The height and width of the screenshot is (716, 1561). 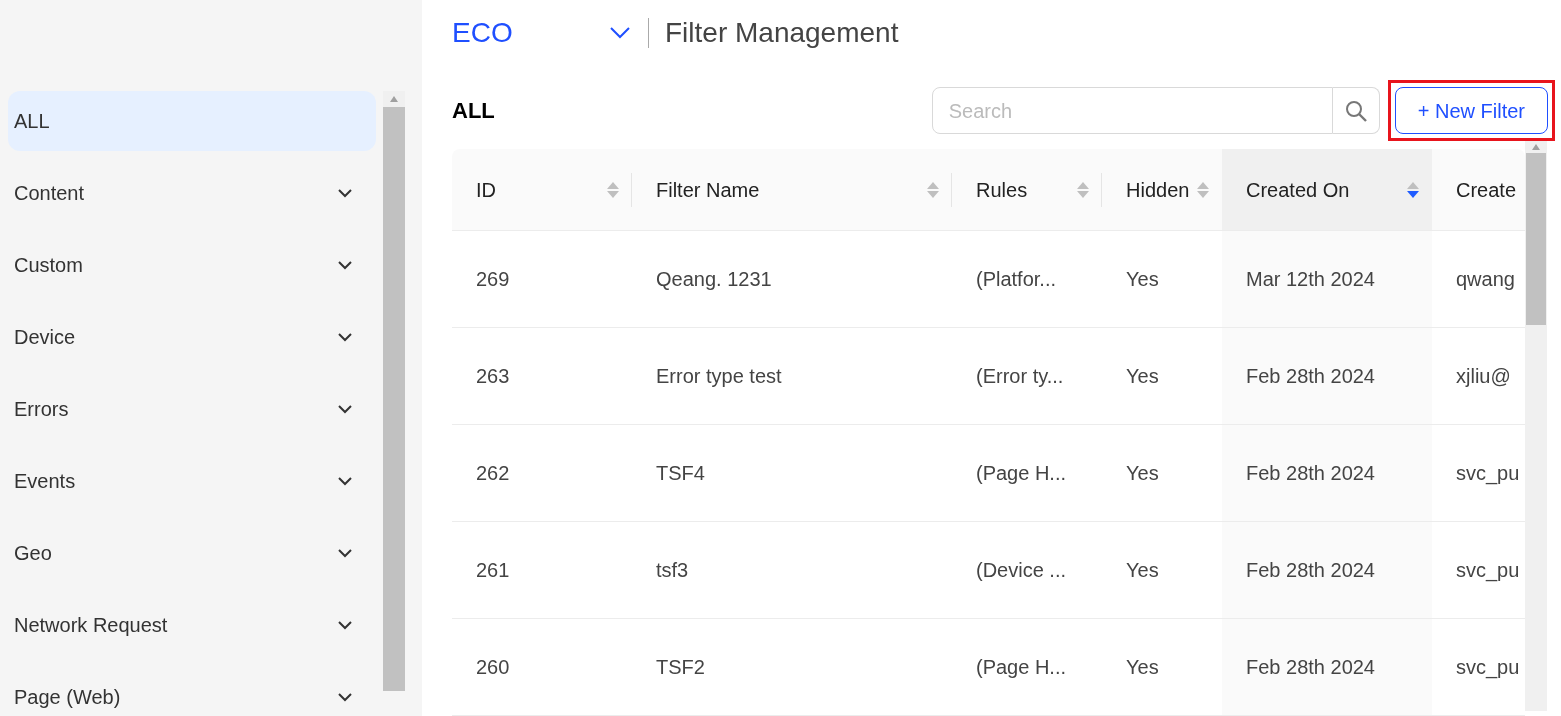 What do you see at coordinates (542, 189) in the screenshot?
I see `column-header: ID` at bounding box center [542, 189].